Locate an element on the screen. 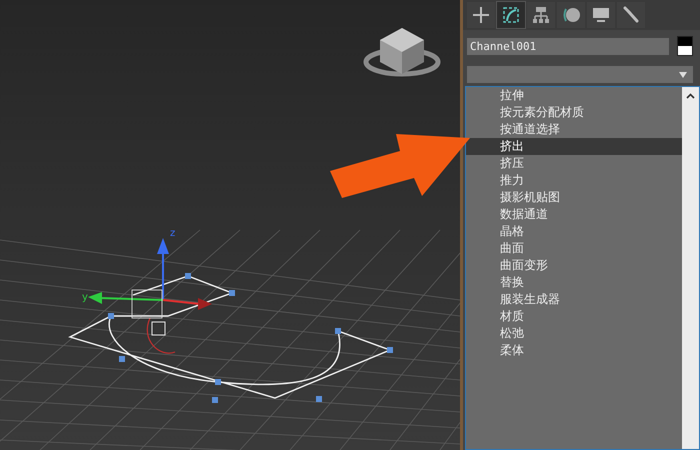 Image resolution: width=700 pixels, height=450 pixels. curve-in-frame-icon is located at coordinates (511, 15).